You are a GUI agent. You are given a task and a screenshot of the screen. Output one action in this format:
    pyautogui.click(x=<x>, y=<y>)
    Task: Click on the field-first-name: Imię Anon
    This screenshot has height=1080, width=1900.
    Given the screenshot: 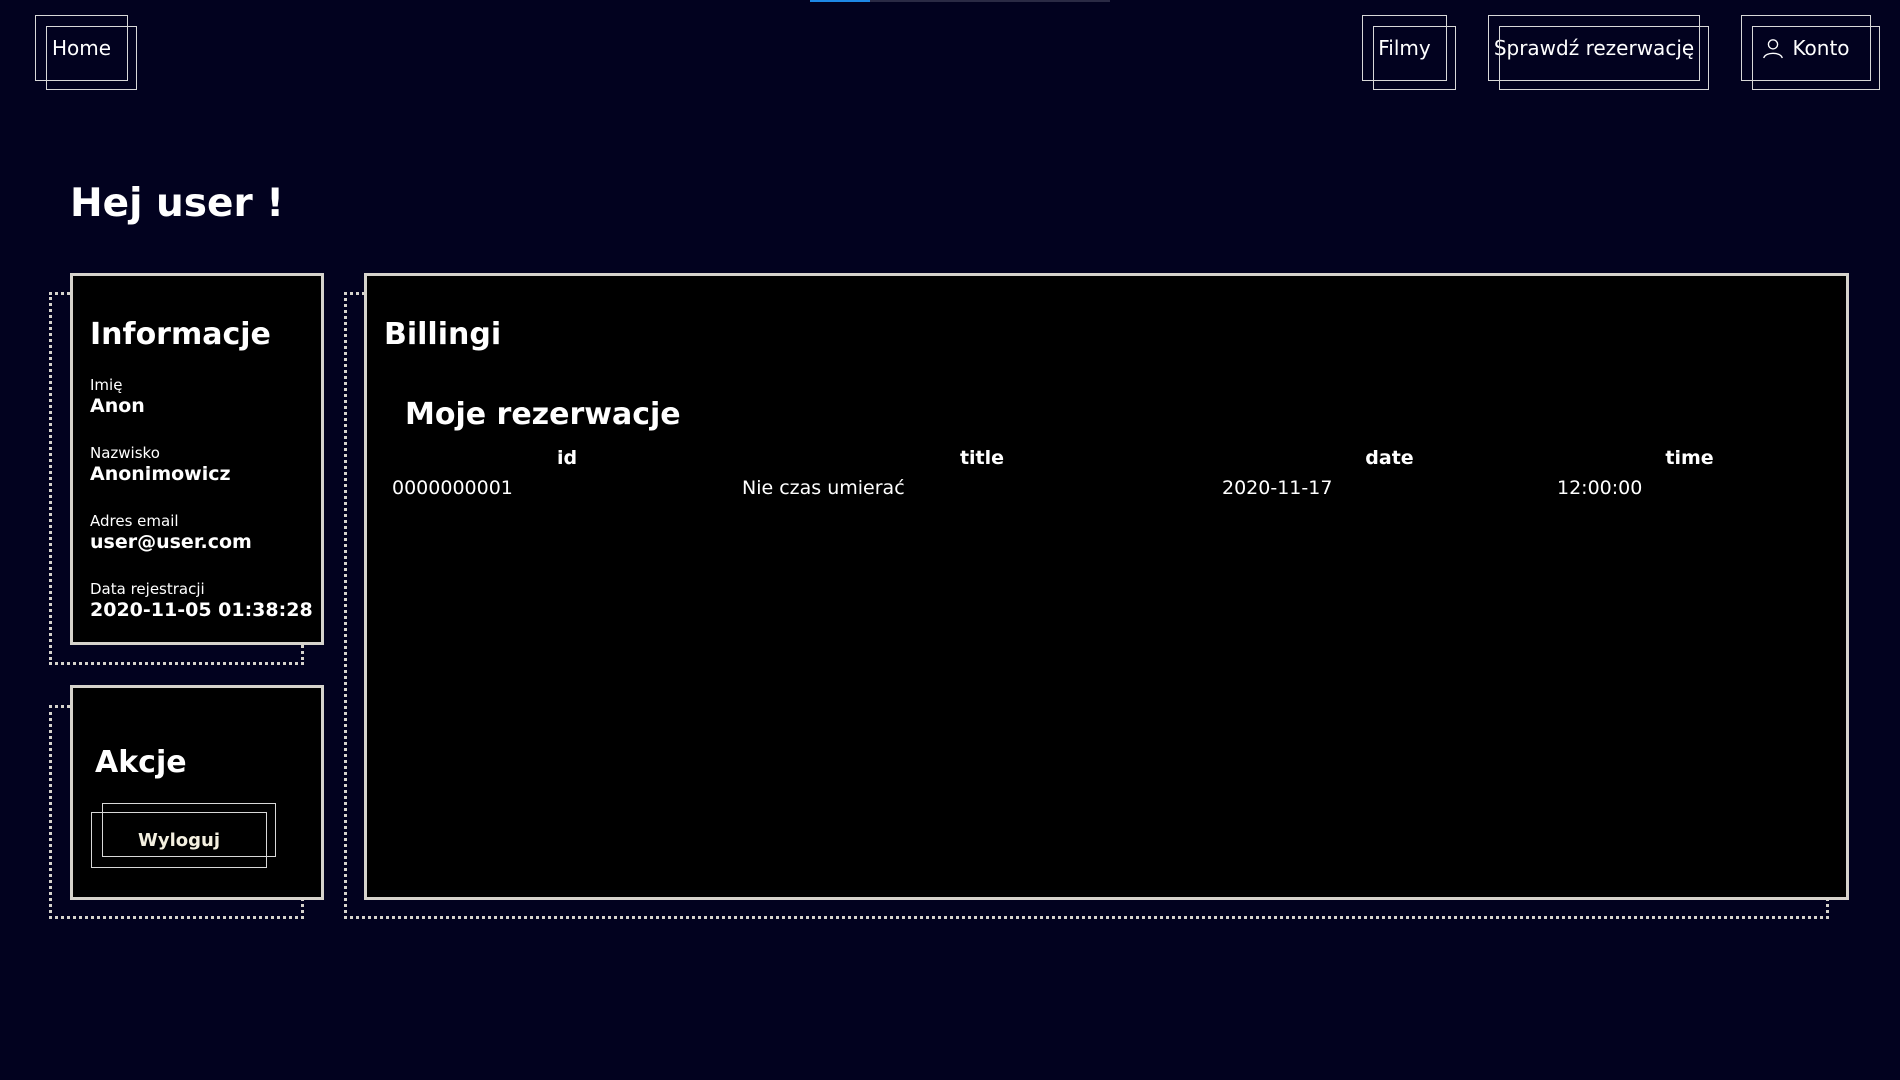 What is the action you would take?
    pyautogui.click(x=117, y=397)
    